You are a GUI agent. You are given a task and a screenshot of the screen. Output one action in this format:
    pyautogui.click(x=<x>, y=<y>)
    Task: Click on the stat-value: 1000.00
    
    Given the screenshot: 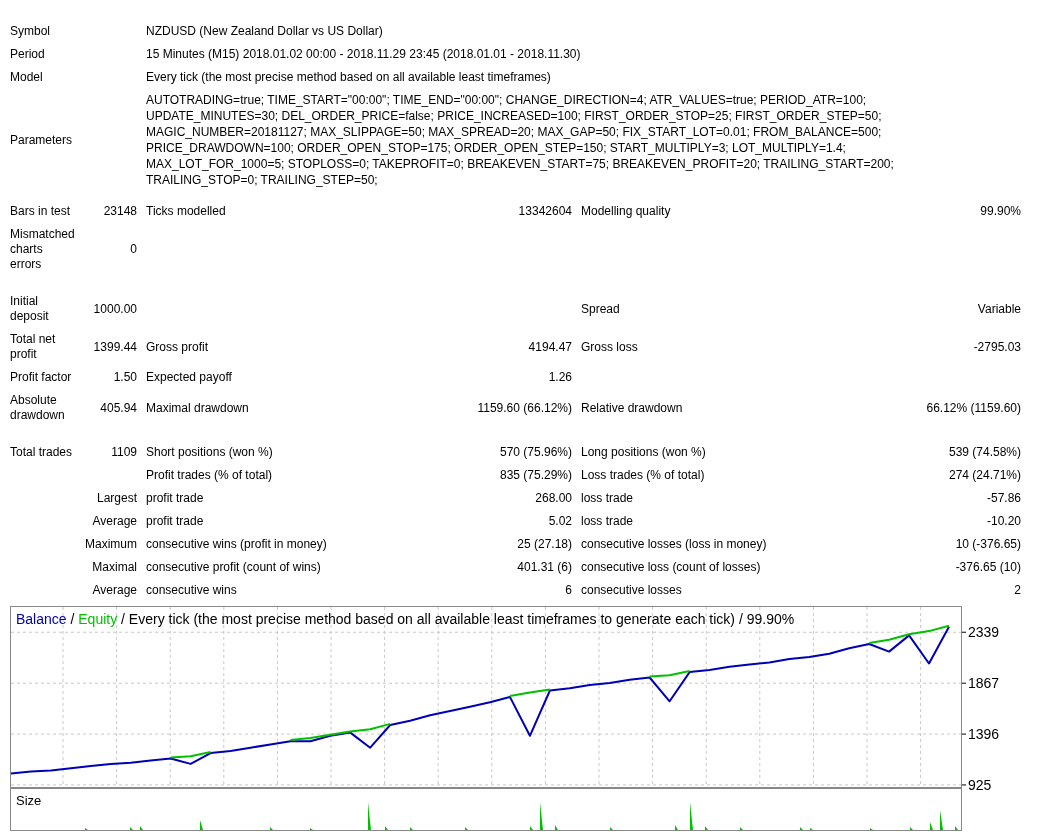 What is the action you would take?
    pyautogui.click(x=115, y=308)
    